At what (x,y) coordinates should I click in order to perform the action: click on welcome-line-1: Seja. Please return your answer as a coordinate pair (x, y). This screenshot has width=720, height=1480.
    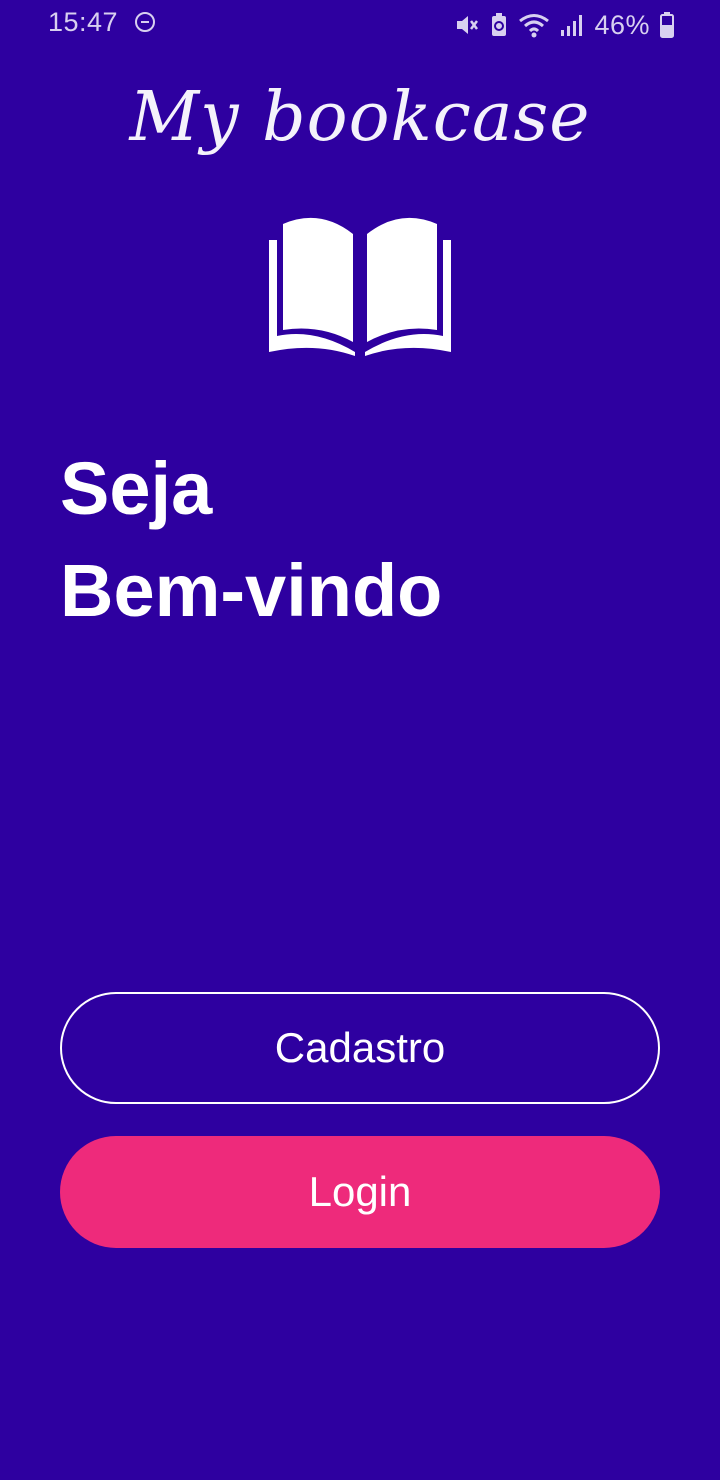
    Looking at the image, I should click on (136, 488).